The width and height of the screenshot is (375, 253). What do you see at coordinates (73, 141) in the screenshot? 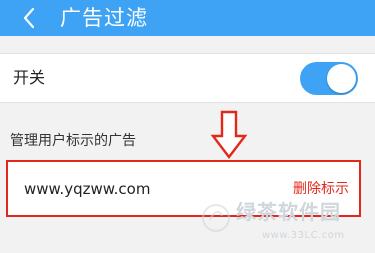
I see `section-title: 管理用户标示的广告` at bounding box center [73, 141].